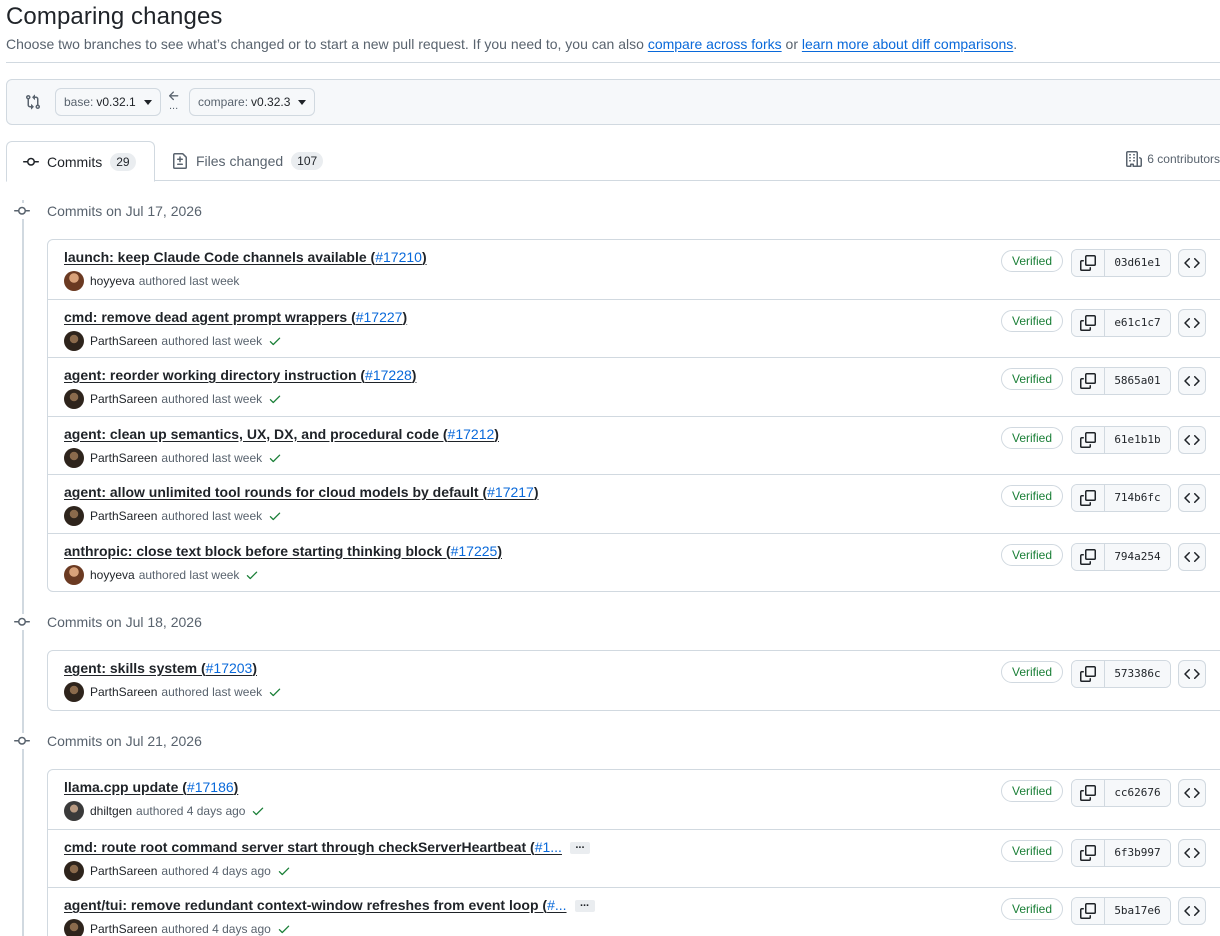 This screenshot has width=1220, height=936. I want to click on pull-request-link: #17212, so click(471, 434).